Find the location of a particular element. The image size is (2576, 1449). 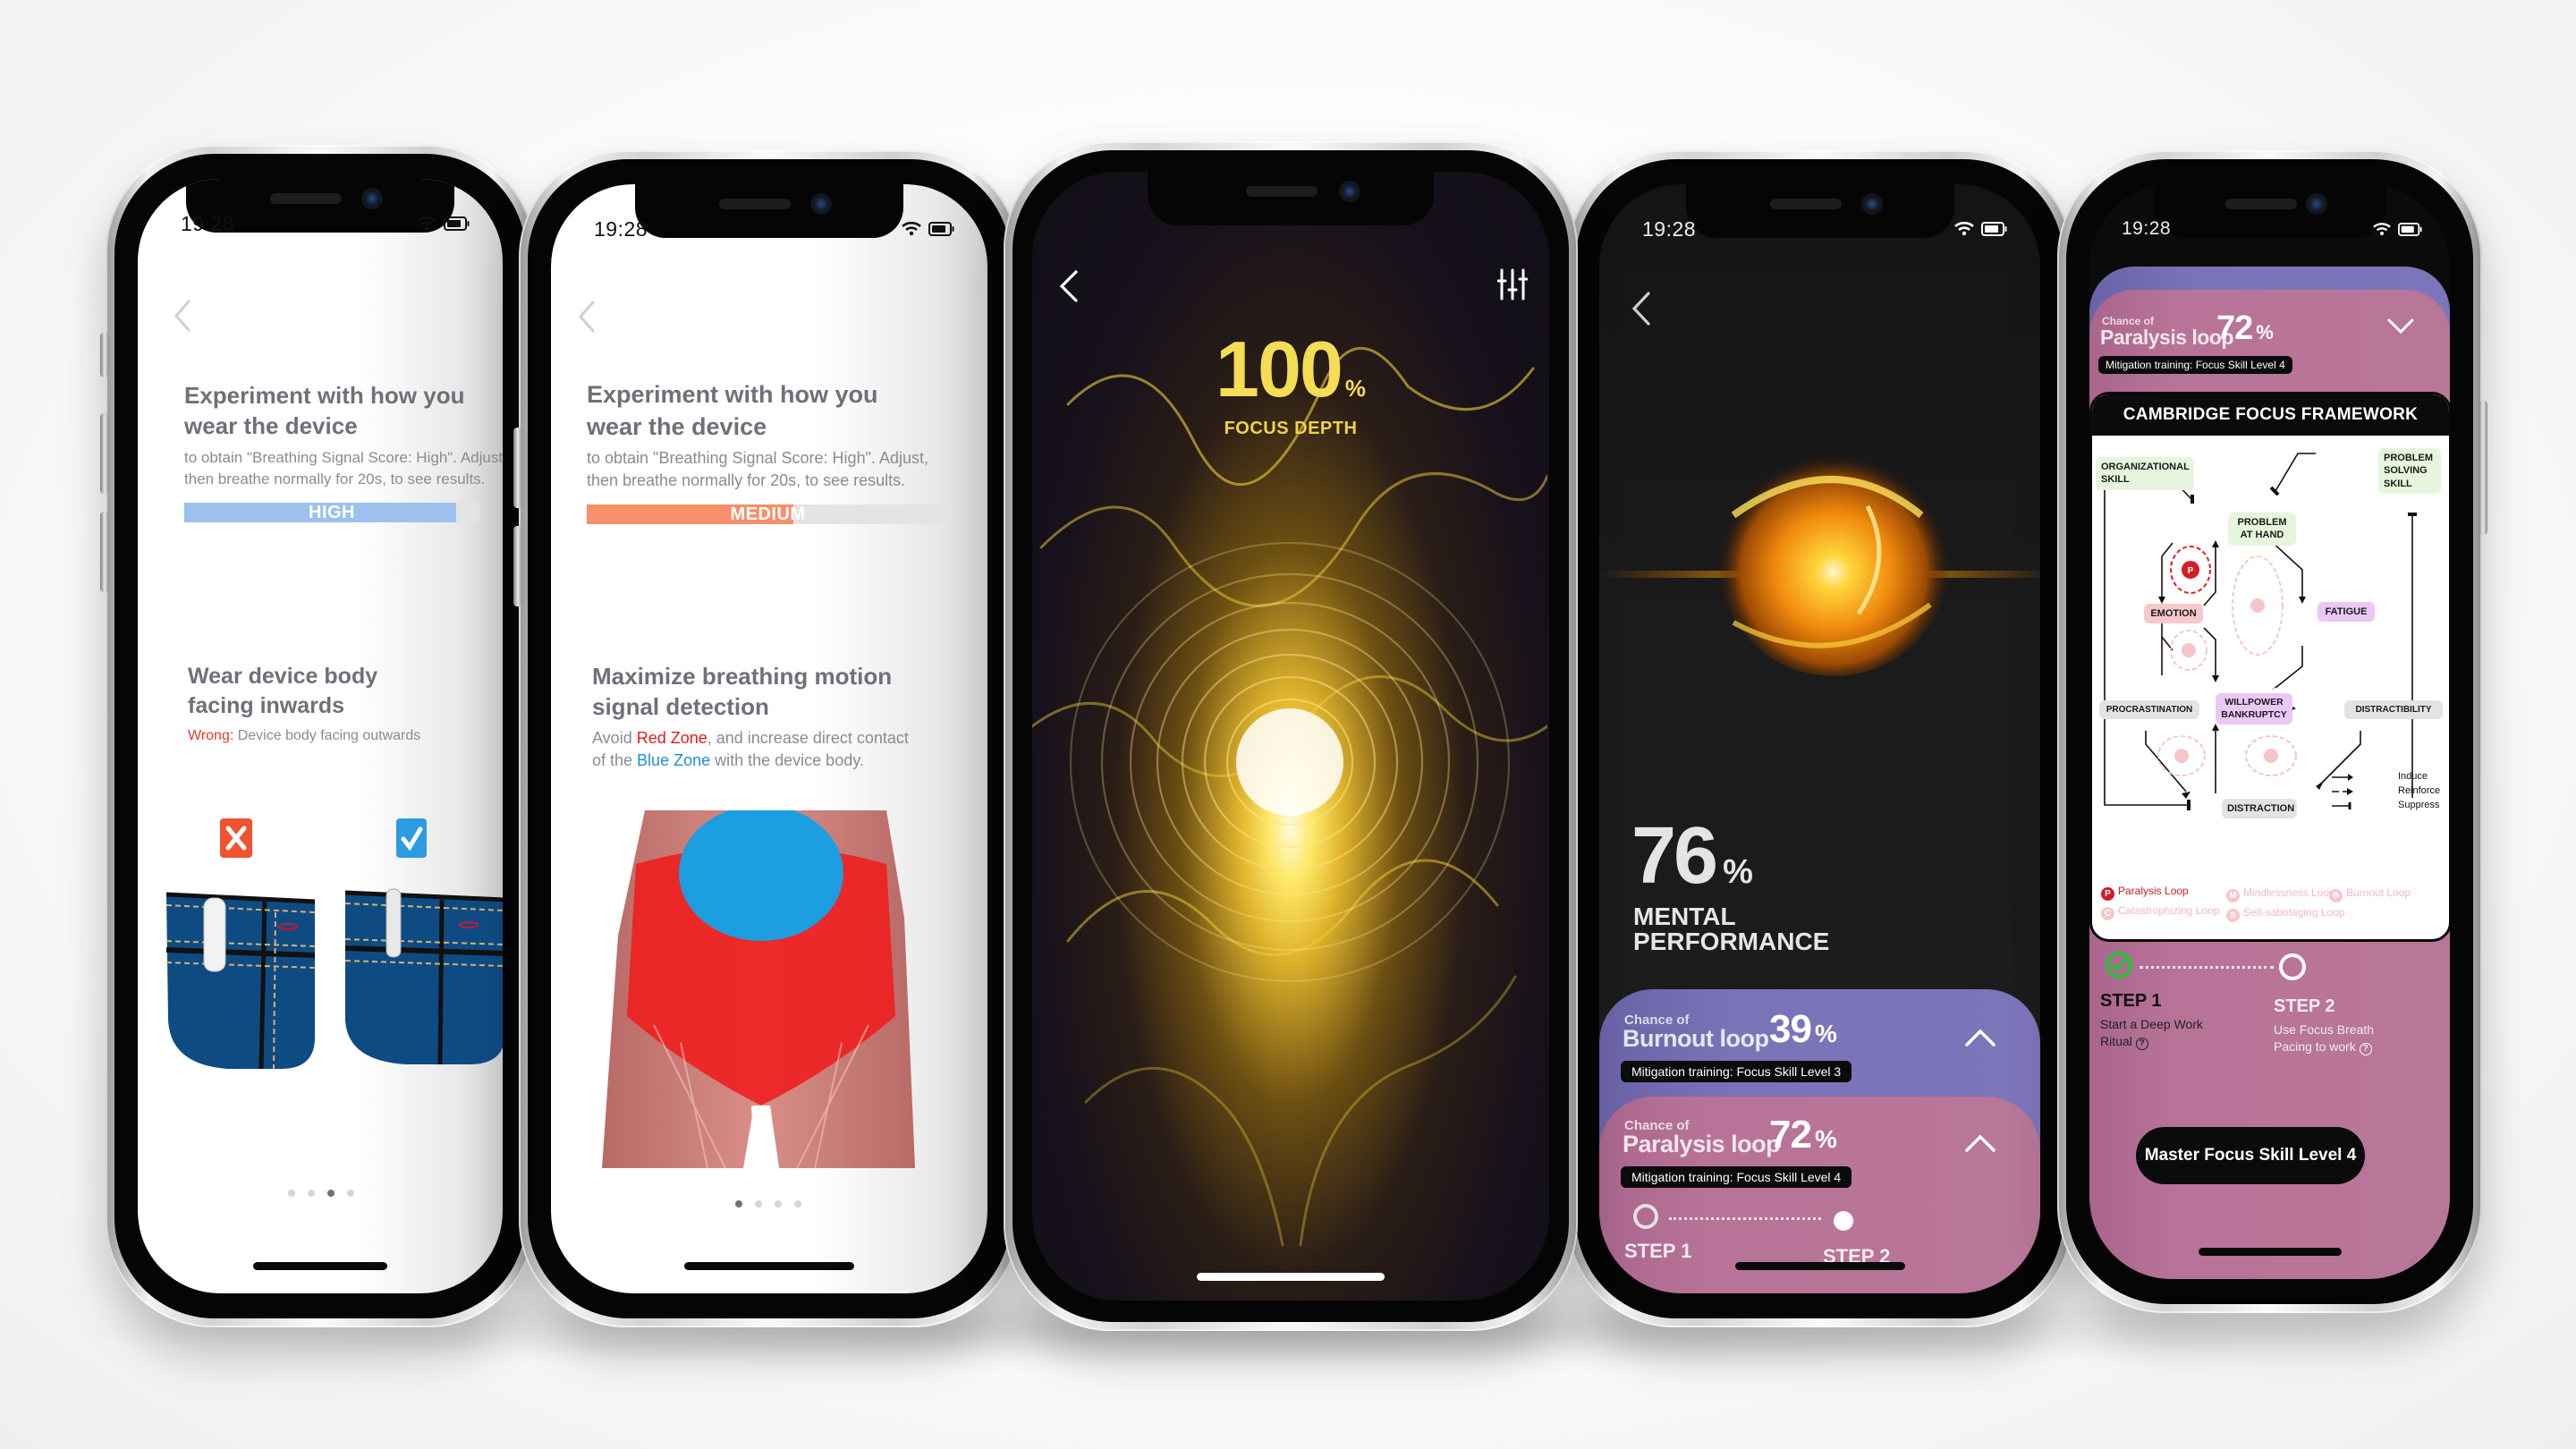

signal-score-label: HIGH is located at coordinates (332, 512).